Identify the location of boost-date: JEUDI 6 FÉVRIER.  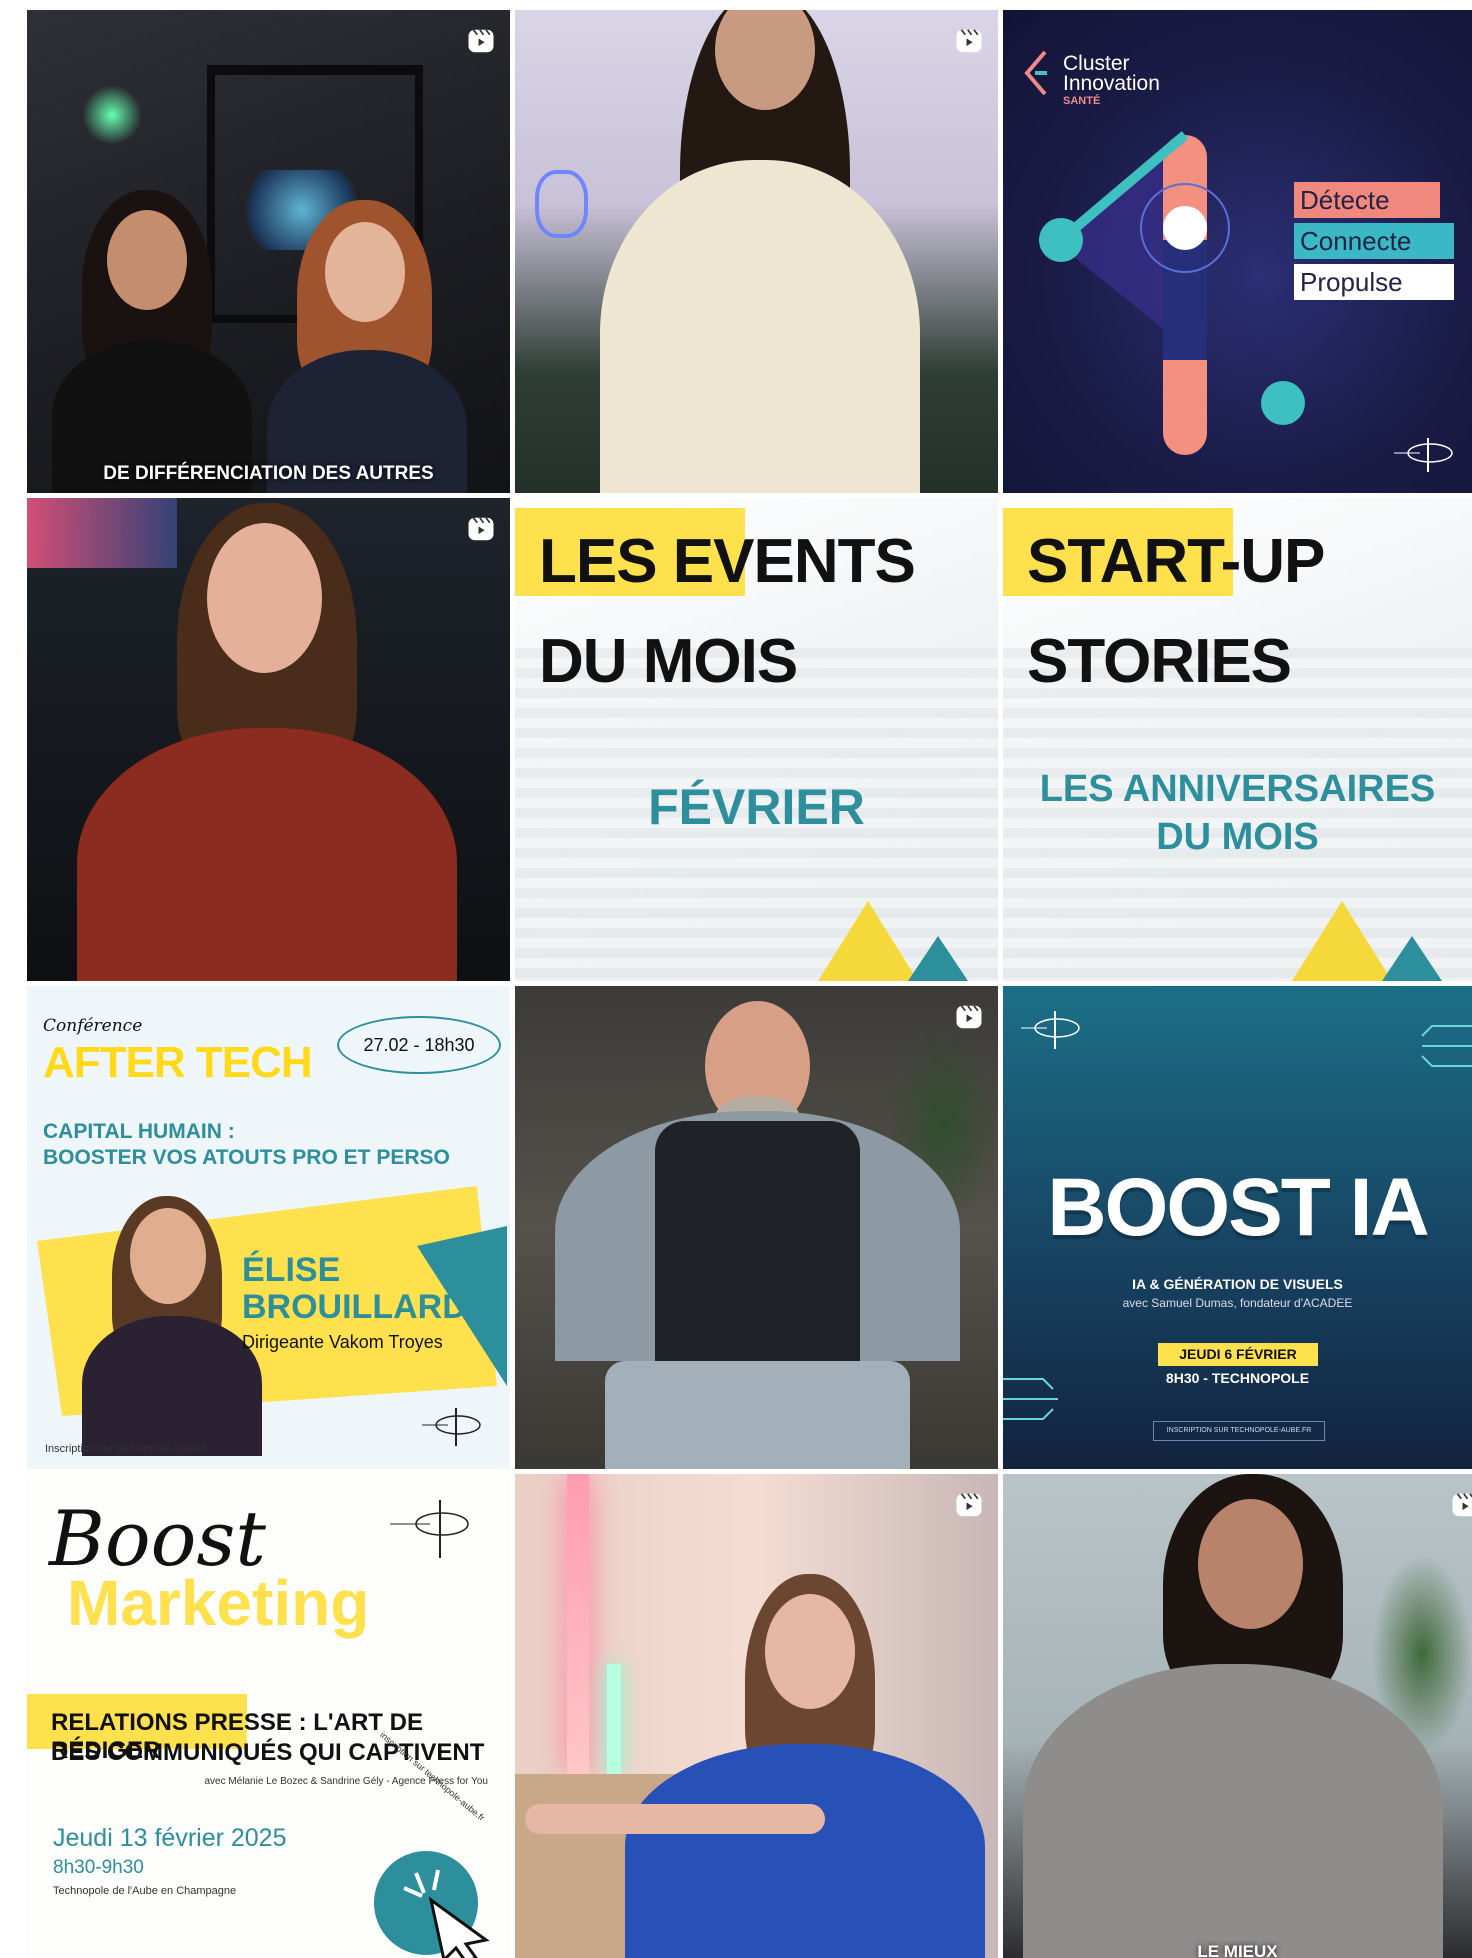
(1238, 1354).